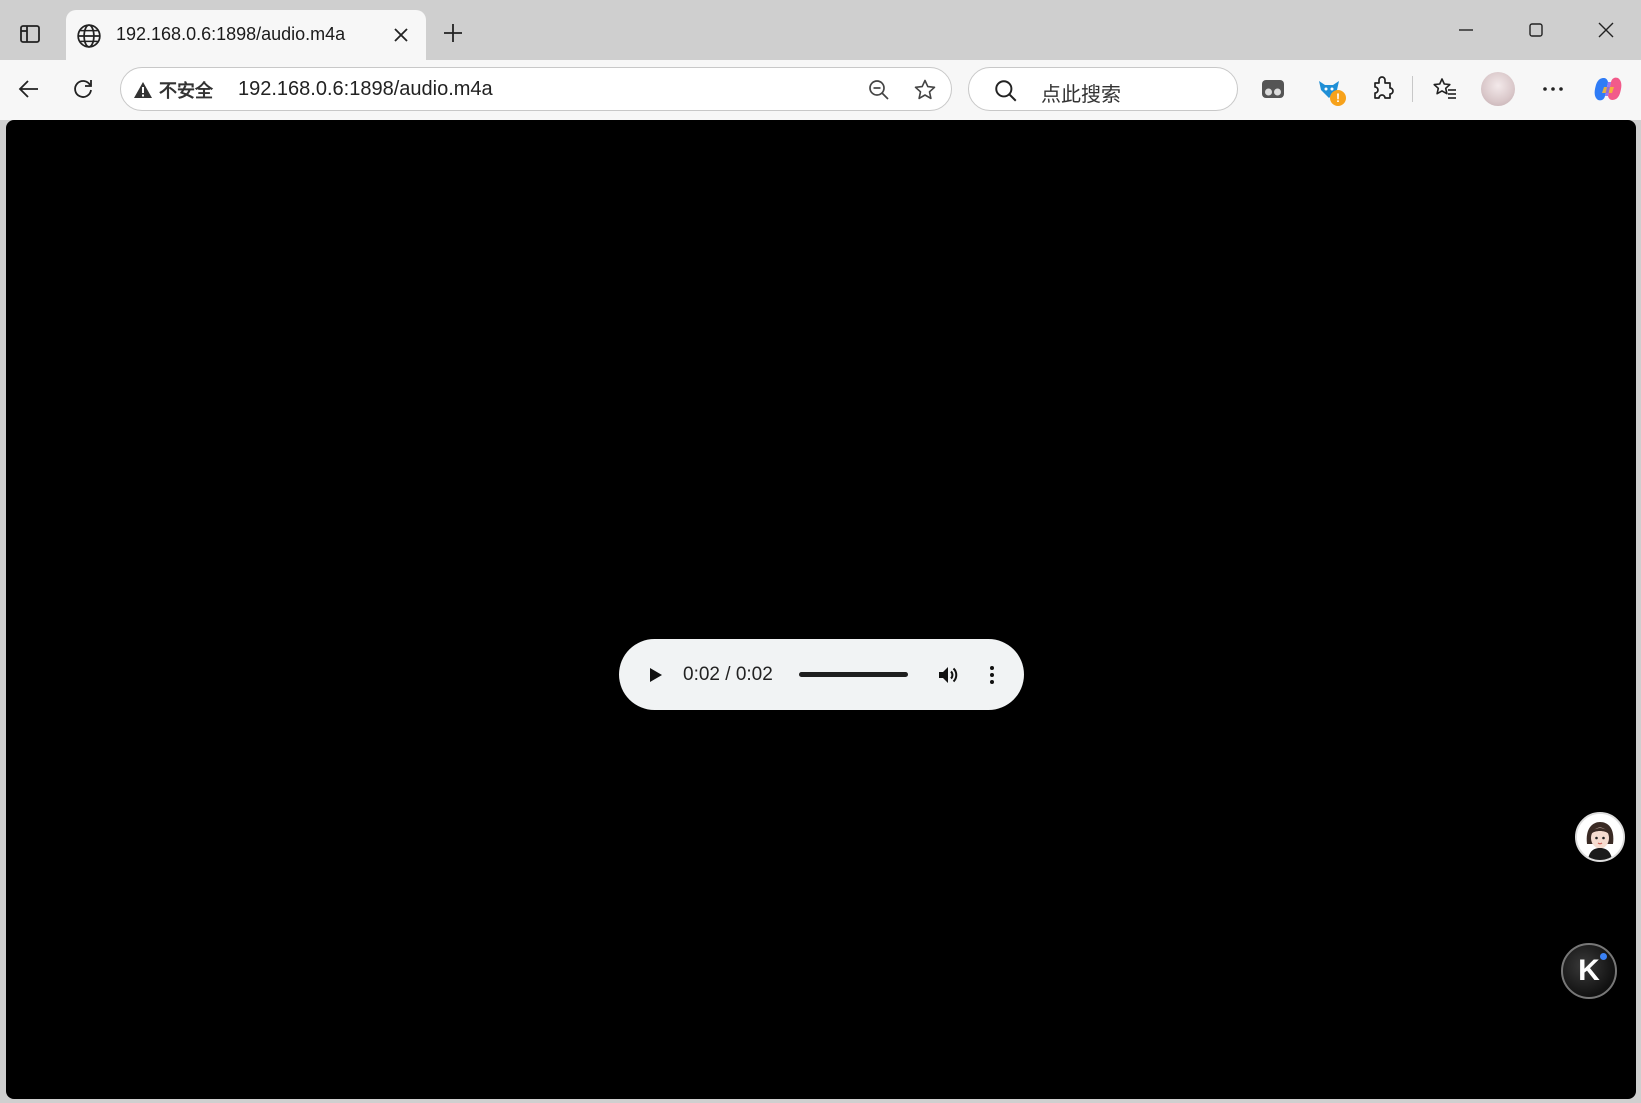 The height and width of the screenshot is (1103, 1641). I want to click on floating-assistant-avatar, so click(1600, 837).